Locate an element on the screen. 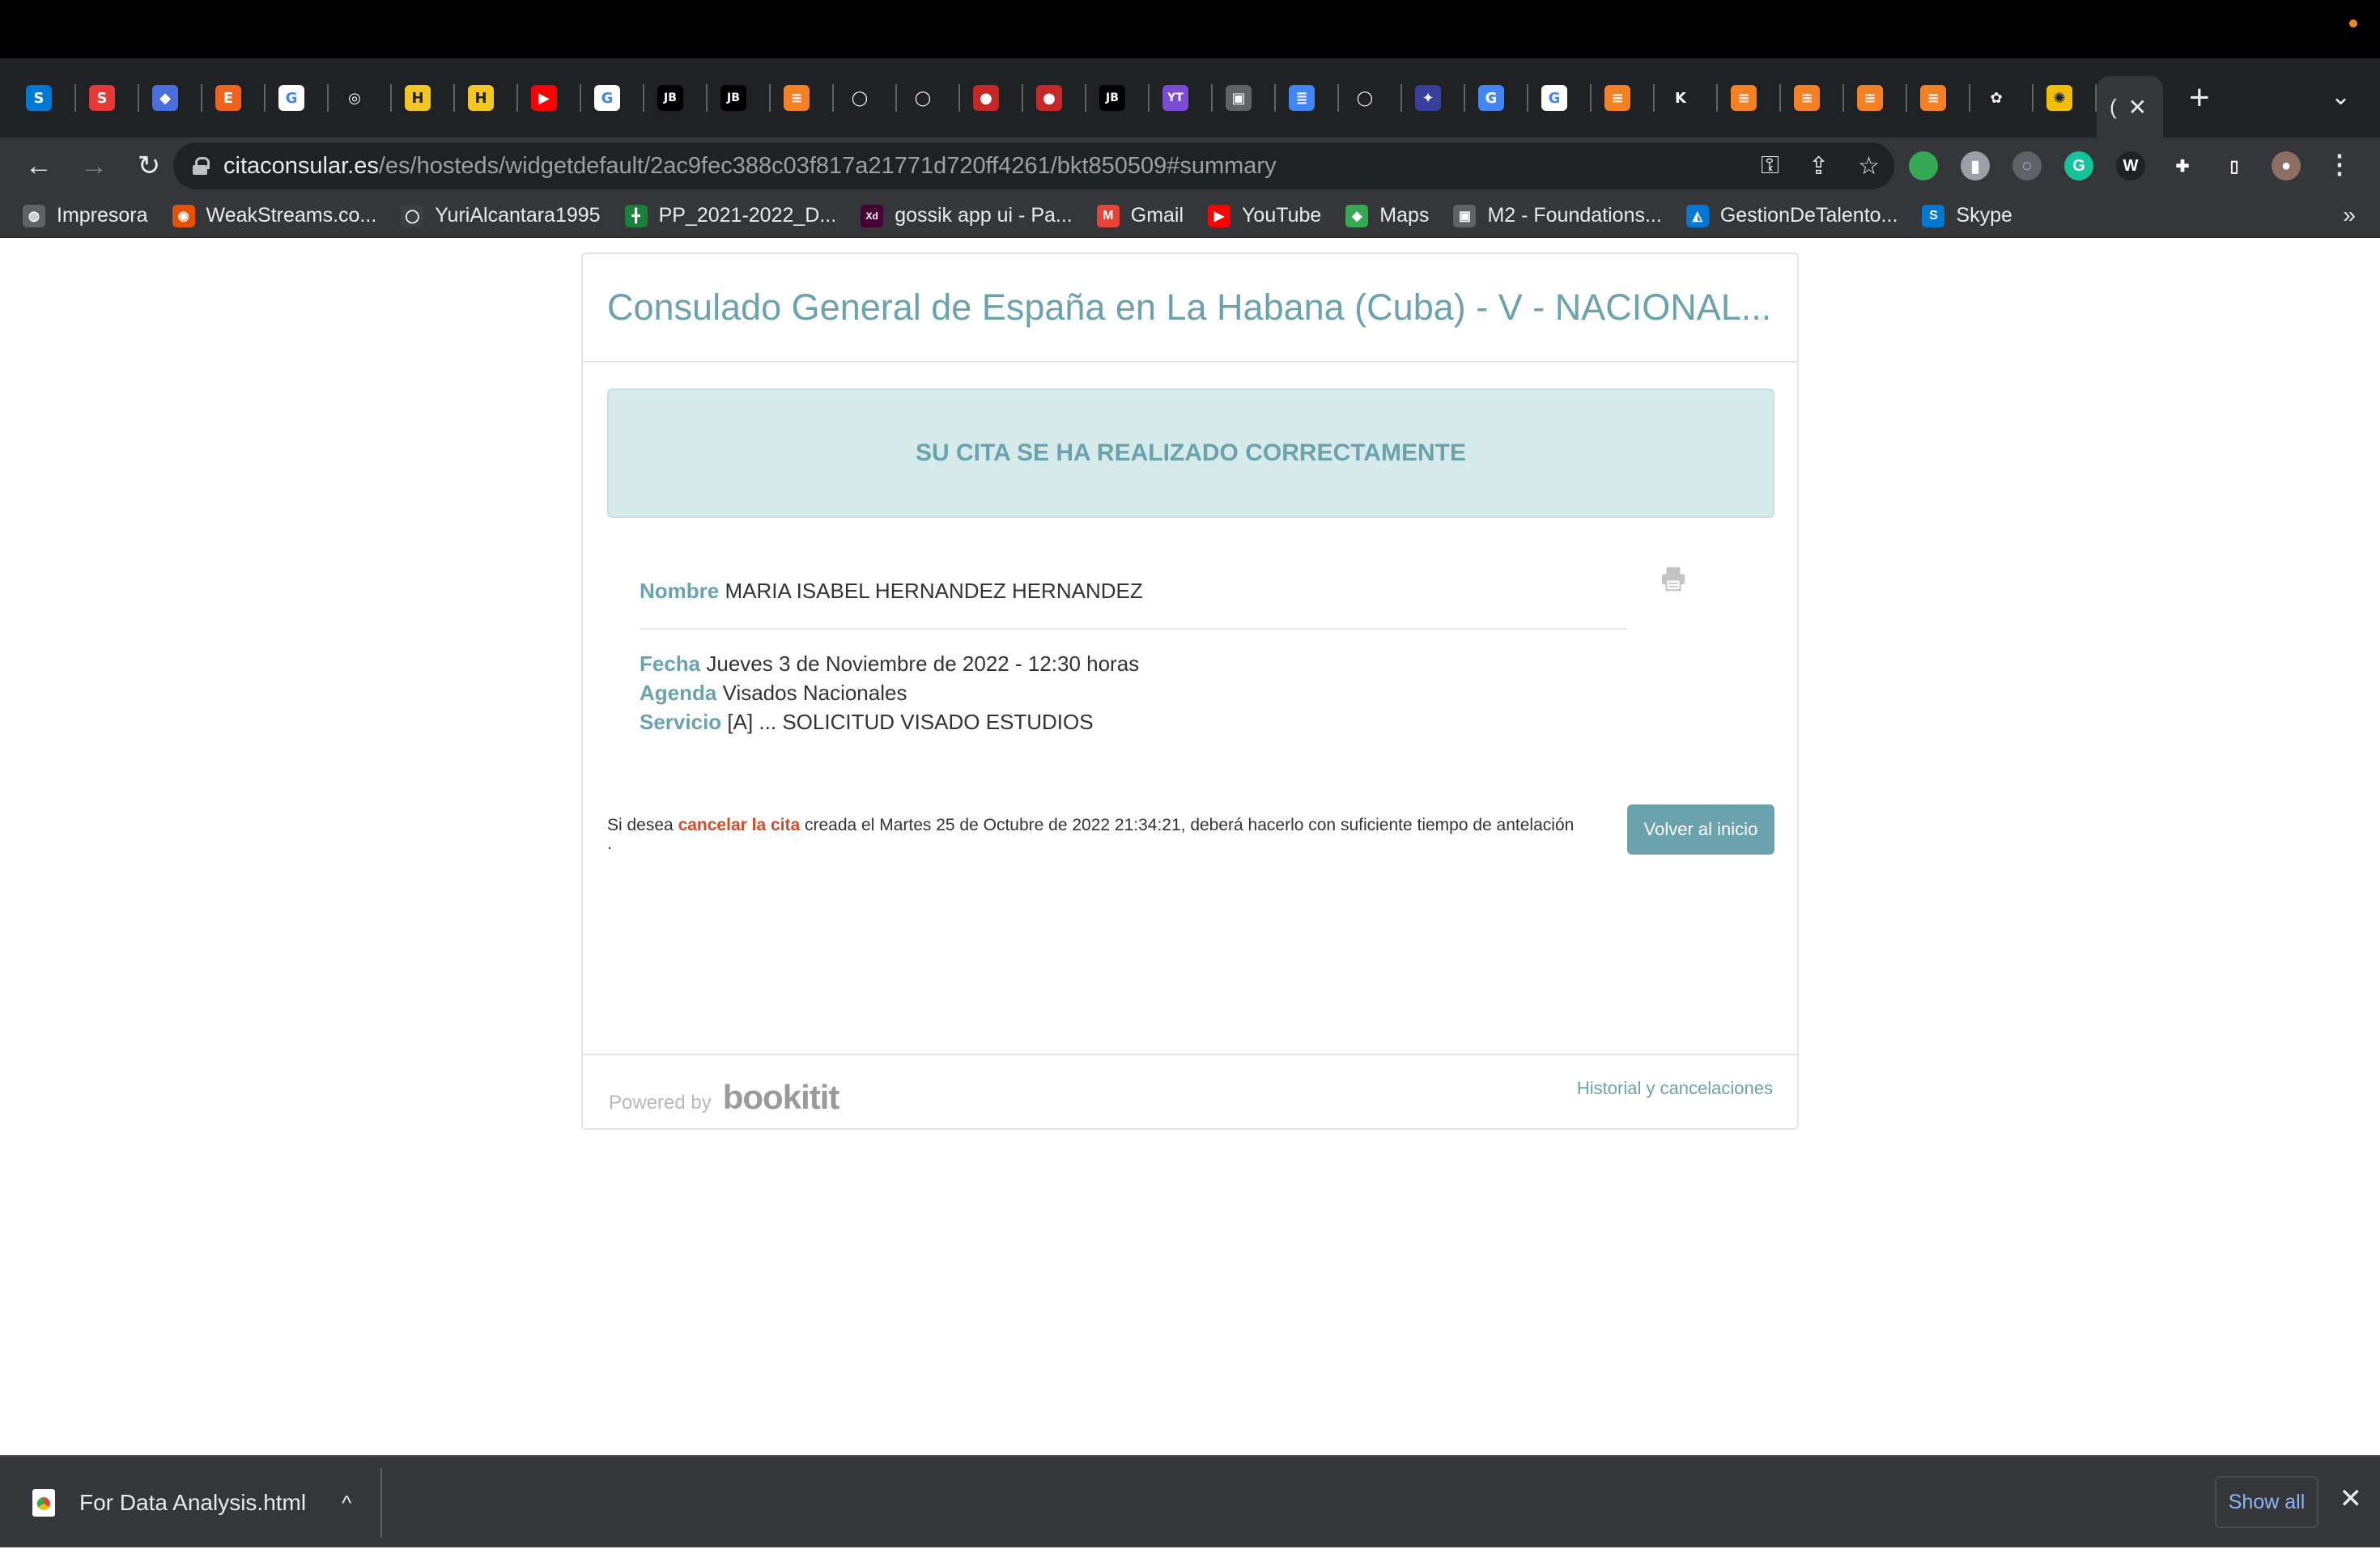 This screenshot has height=1549, width=2380. bookmark-item-0: ◍ Impresora is located at coordinates (85, 215).